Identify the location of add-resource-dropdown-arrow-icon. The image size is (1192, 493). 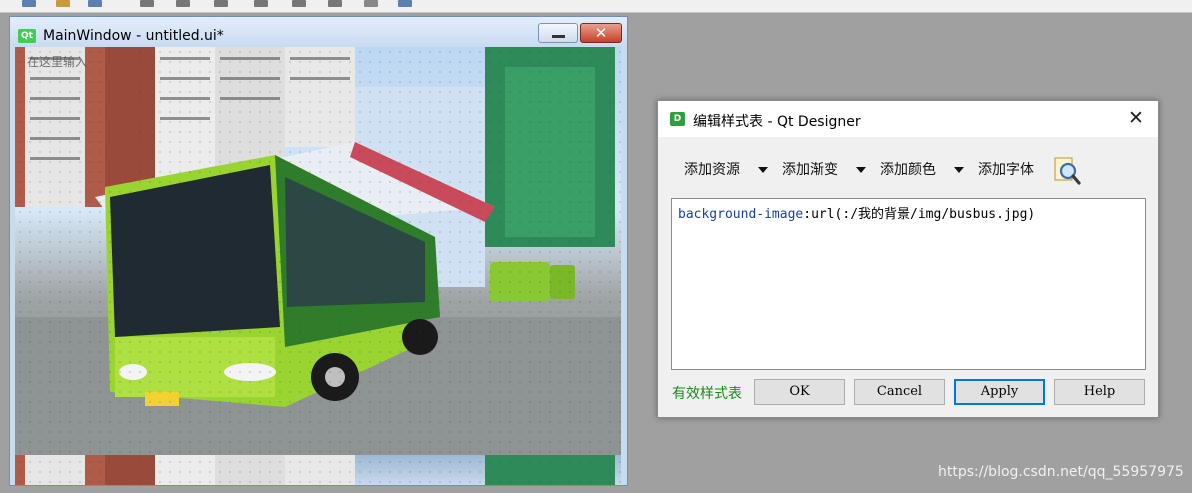
(763, 170).